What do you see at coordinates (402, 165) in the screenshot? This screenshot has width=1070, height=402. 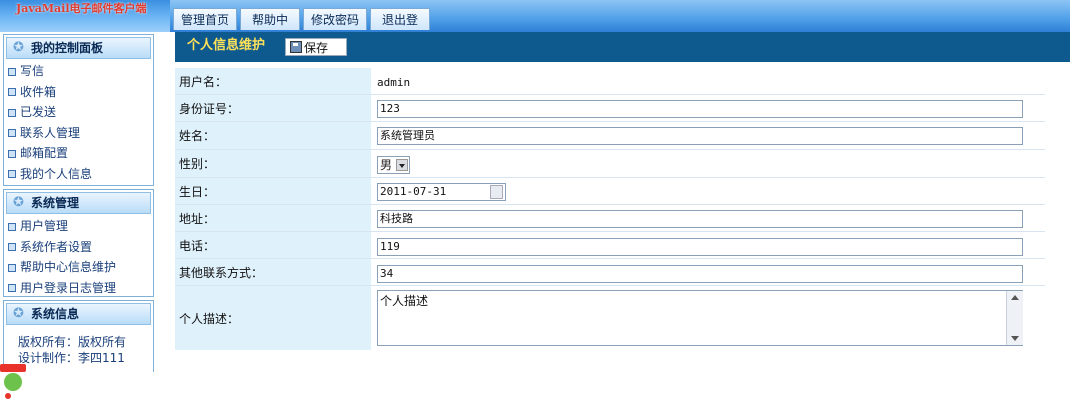 I see `chevron-down-icon` at bounding box center [402, 165].